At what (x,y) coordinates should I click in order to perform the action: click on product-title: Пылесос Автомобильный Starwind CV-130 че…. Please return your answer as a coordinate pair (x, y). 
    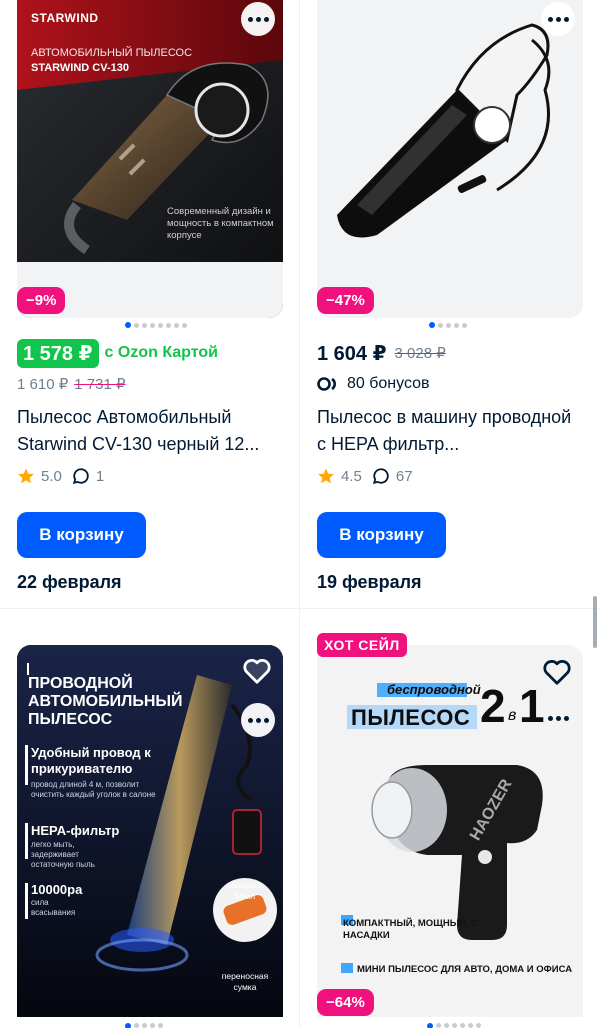
    Looking at the image, I should click on (150, 431).